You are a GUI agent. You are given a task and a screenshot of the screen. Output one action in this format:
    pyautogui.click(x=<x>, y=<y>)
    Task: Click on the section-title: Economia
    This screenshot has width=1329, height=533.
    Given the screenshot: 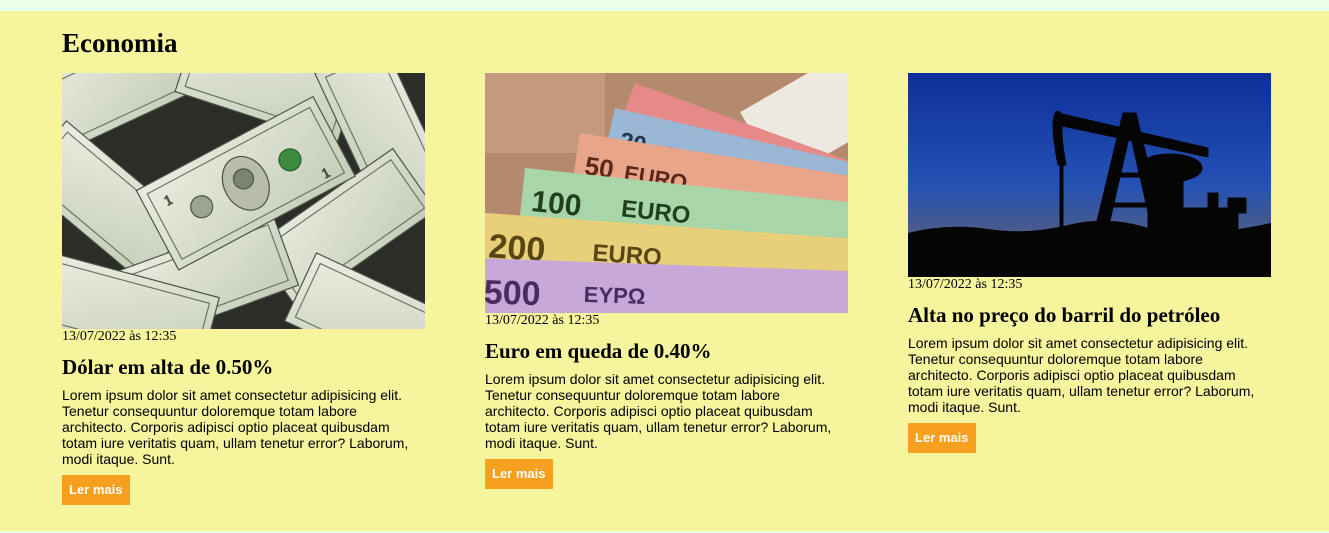 What is the action you would take?
    pyautogui.click(x=120, y=43)
    